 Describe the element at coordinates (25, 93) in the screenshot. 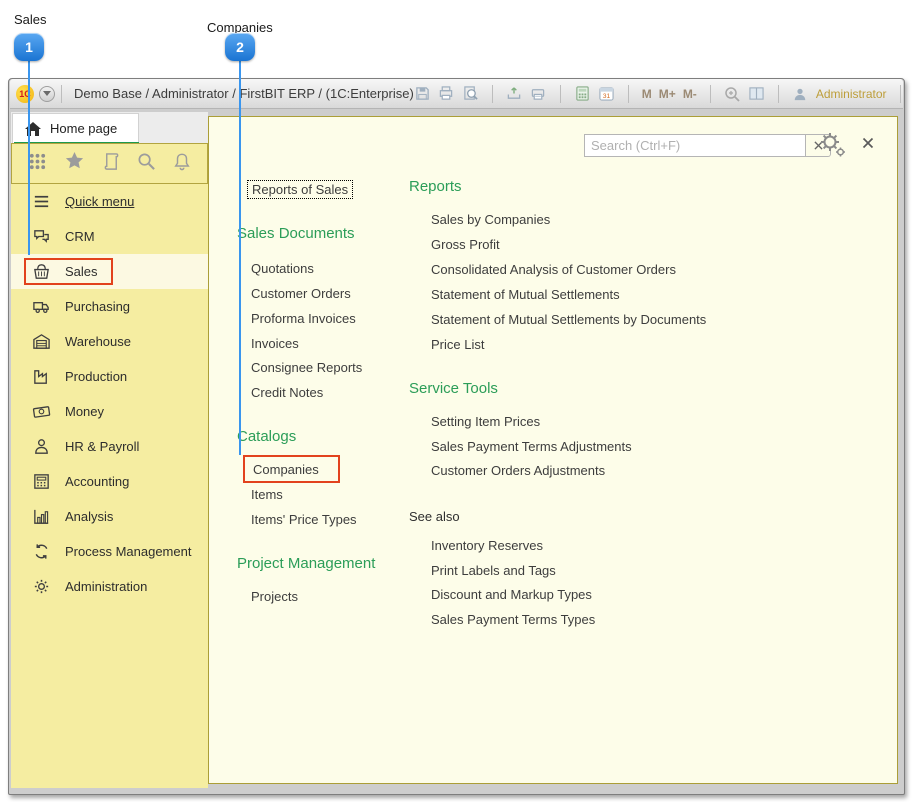

I see `1c-logo-icon: 1C` at that location.